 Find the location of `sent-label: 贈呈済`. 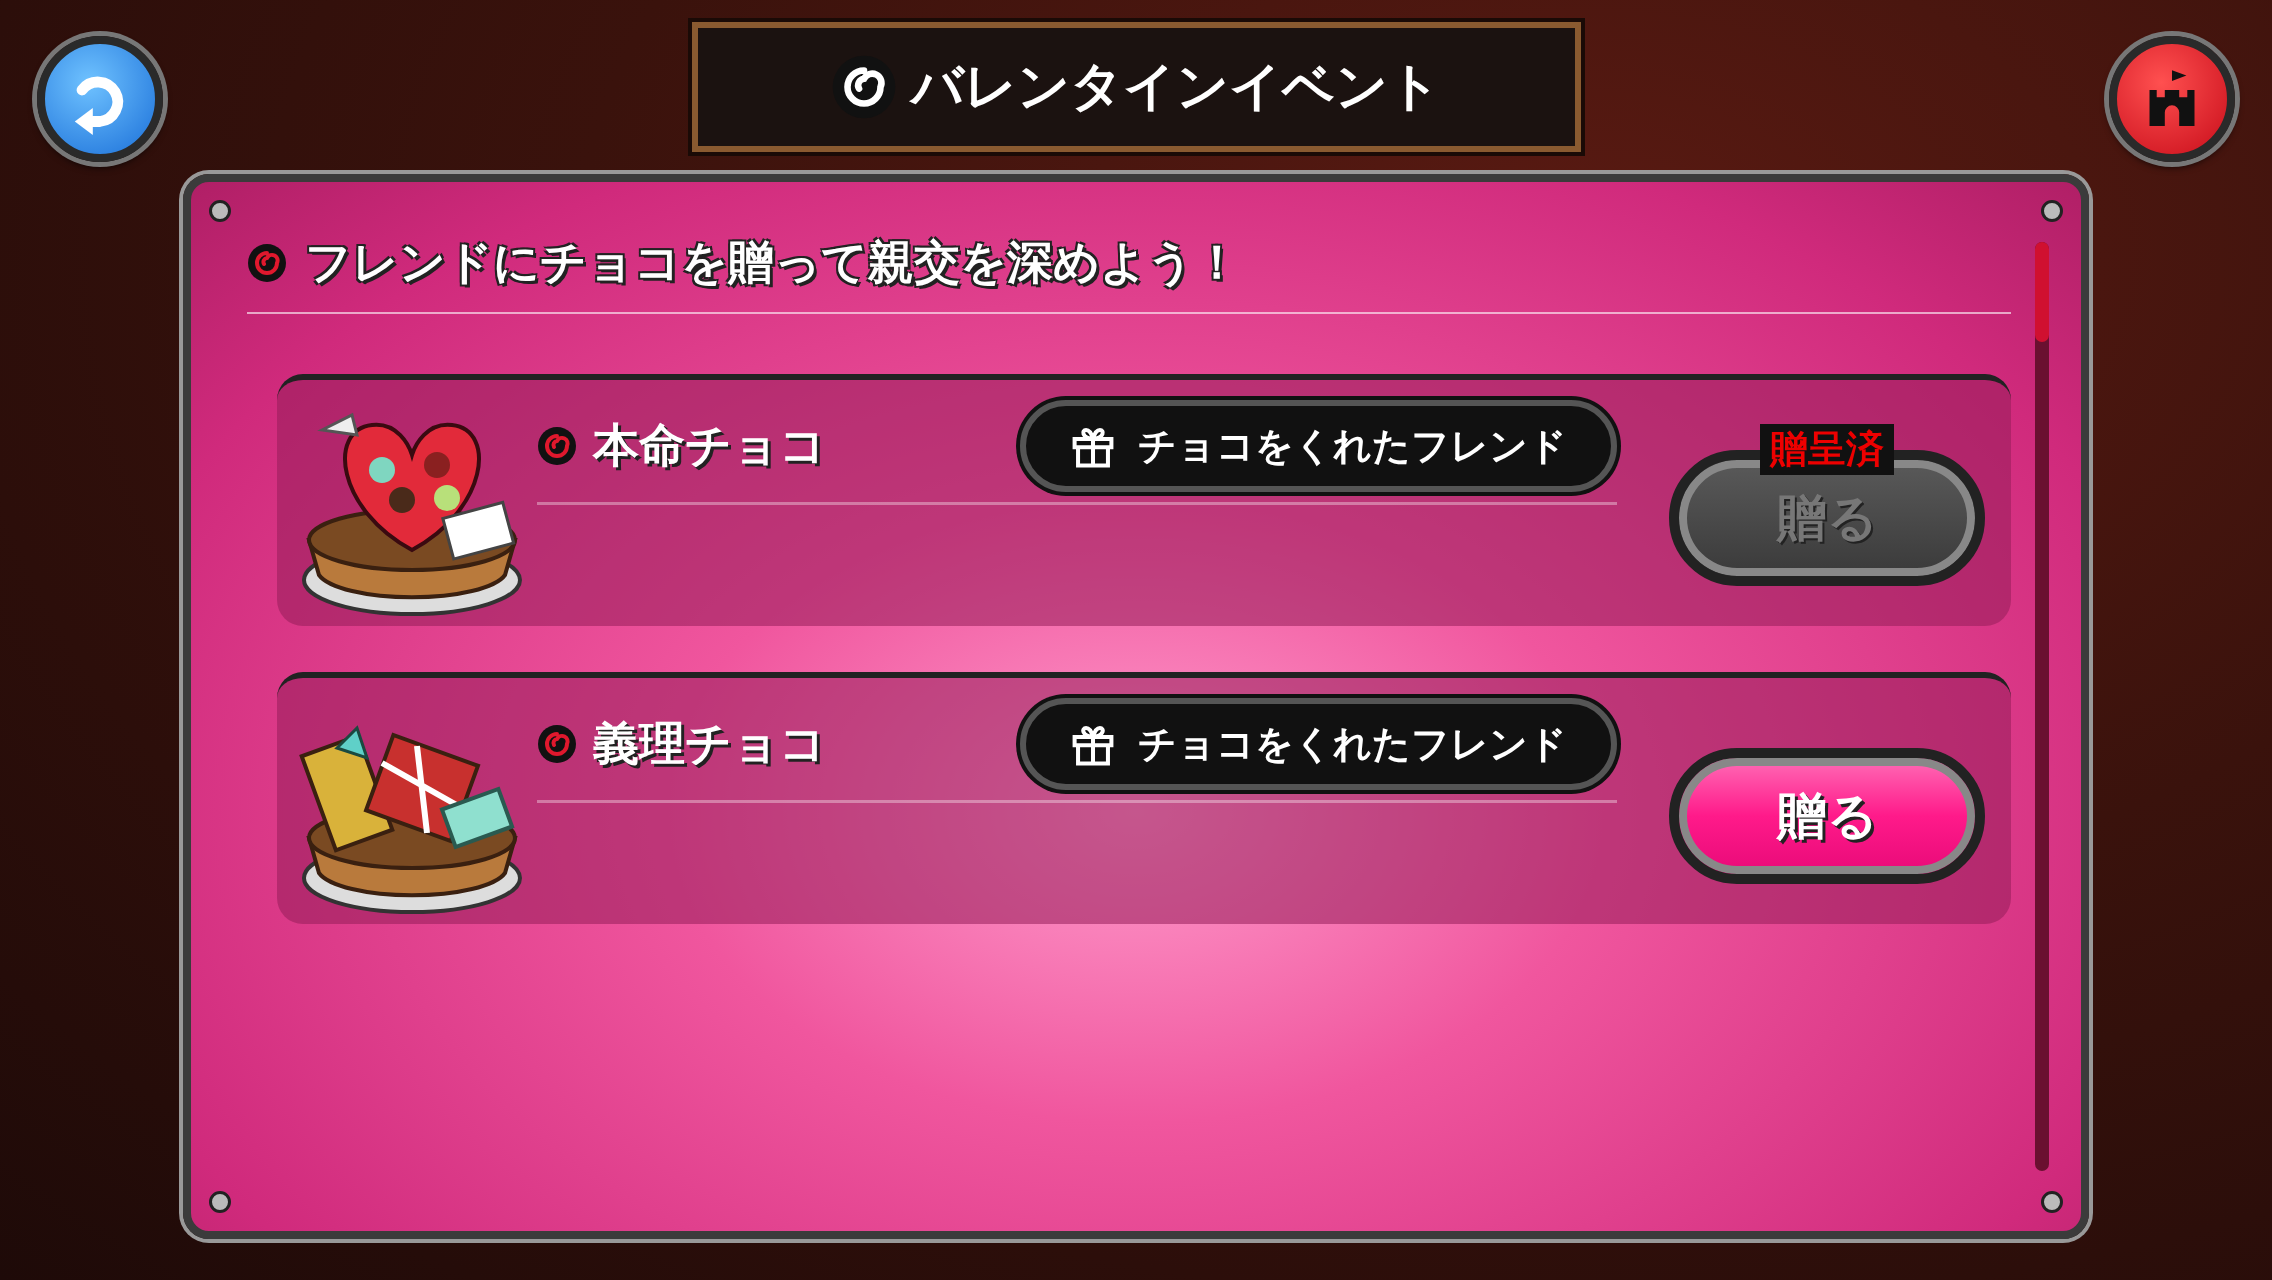

sent-label: 贈呈済 is located at coordinates (1827, 449).